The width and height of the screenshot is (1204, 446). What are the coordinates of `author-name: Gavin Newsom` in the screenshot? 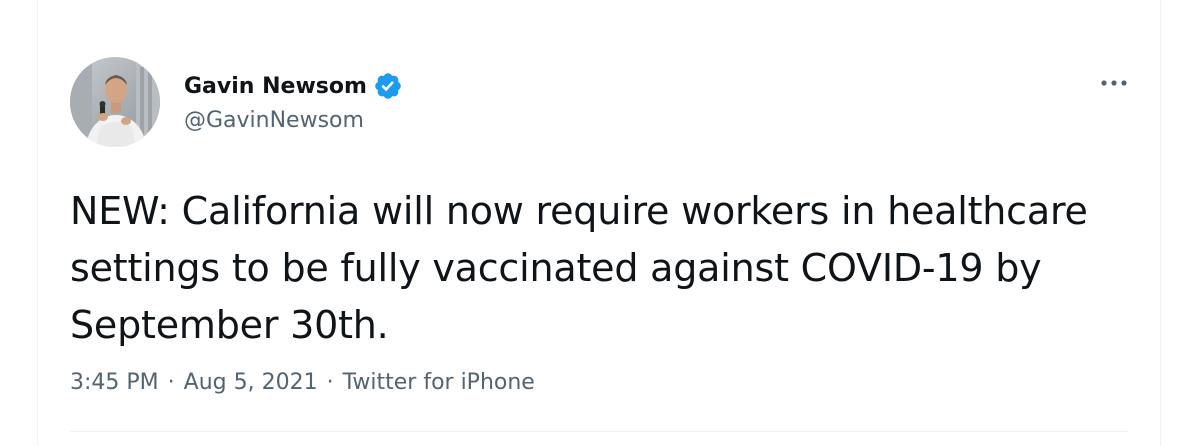 It's located at (275, 86).